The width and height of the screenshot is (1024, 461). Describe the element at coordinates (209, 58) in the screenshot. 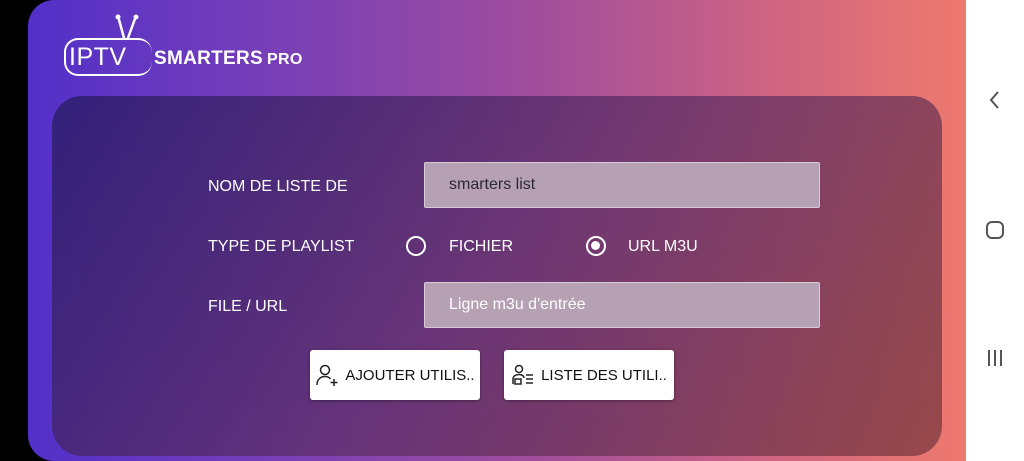

I see `logo-smarters-text: SMARTERS` at that location.